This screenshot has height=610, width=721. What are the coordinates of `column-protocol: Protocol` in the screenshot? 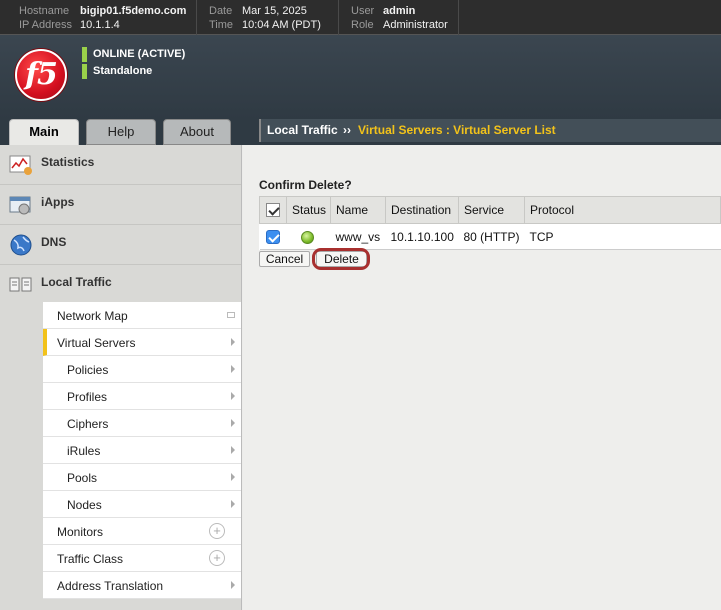 It's located at (622, 210).